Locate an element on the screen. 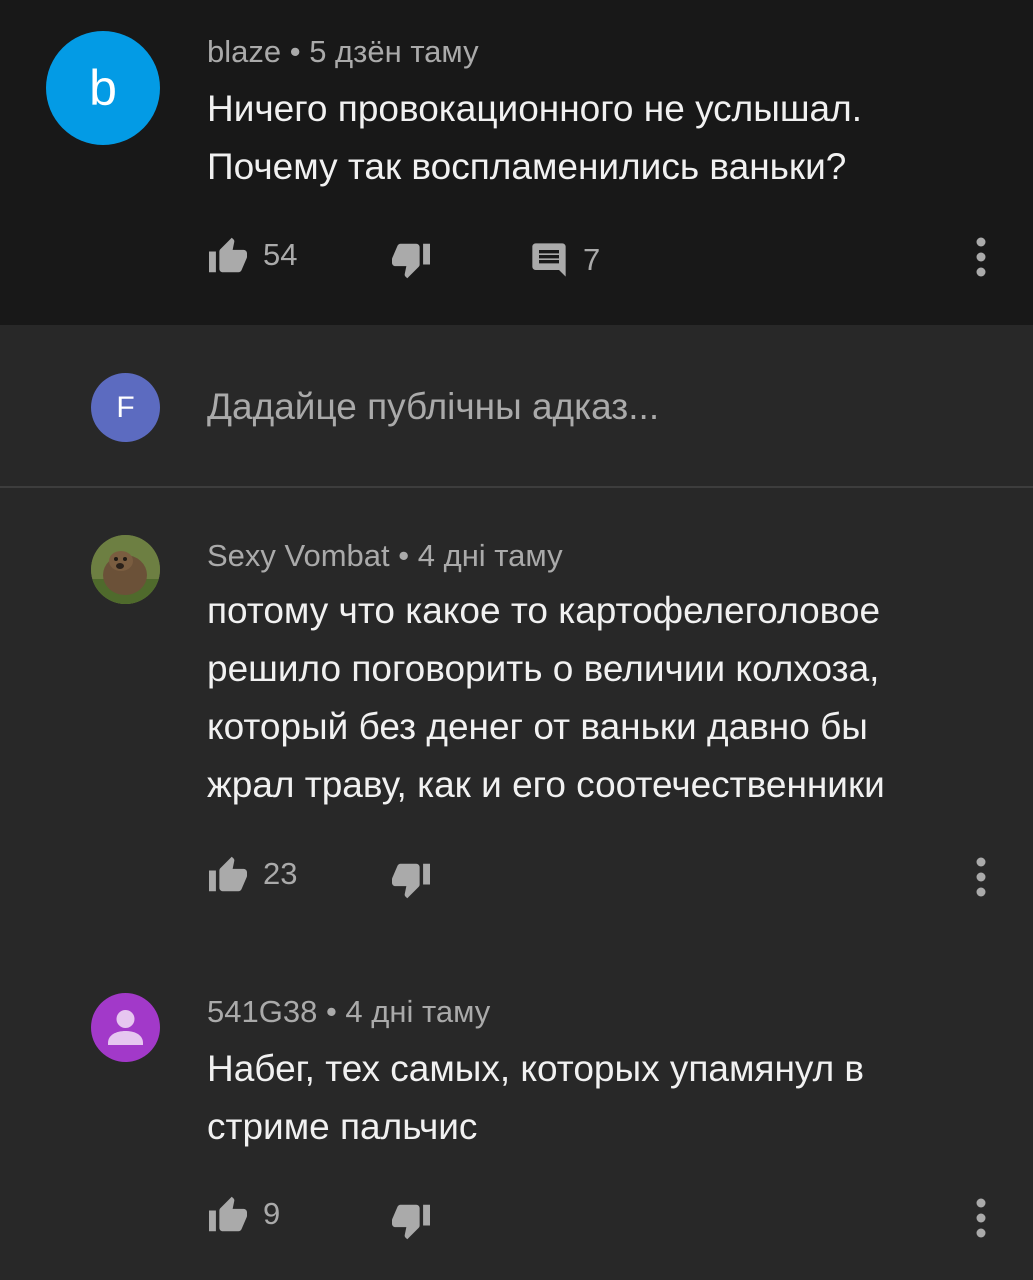 The width and height of the screenshot is (1033, 1280). reply-count-button: 7 is located at coordinates (564, 260).